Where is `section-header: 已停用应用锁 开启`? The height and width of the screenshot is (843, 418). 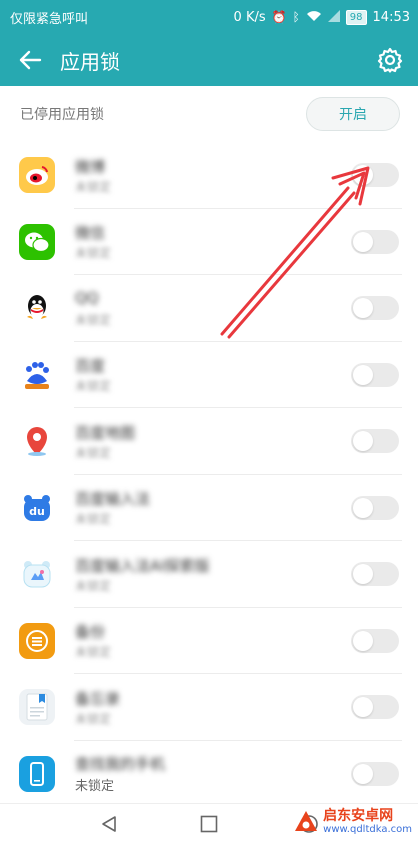 section-header: 已停用应用锁 开启 is located at coordinates (209, 114).